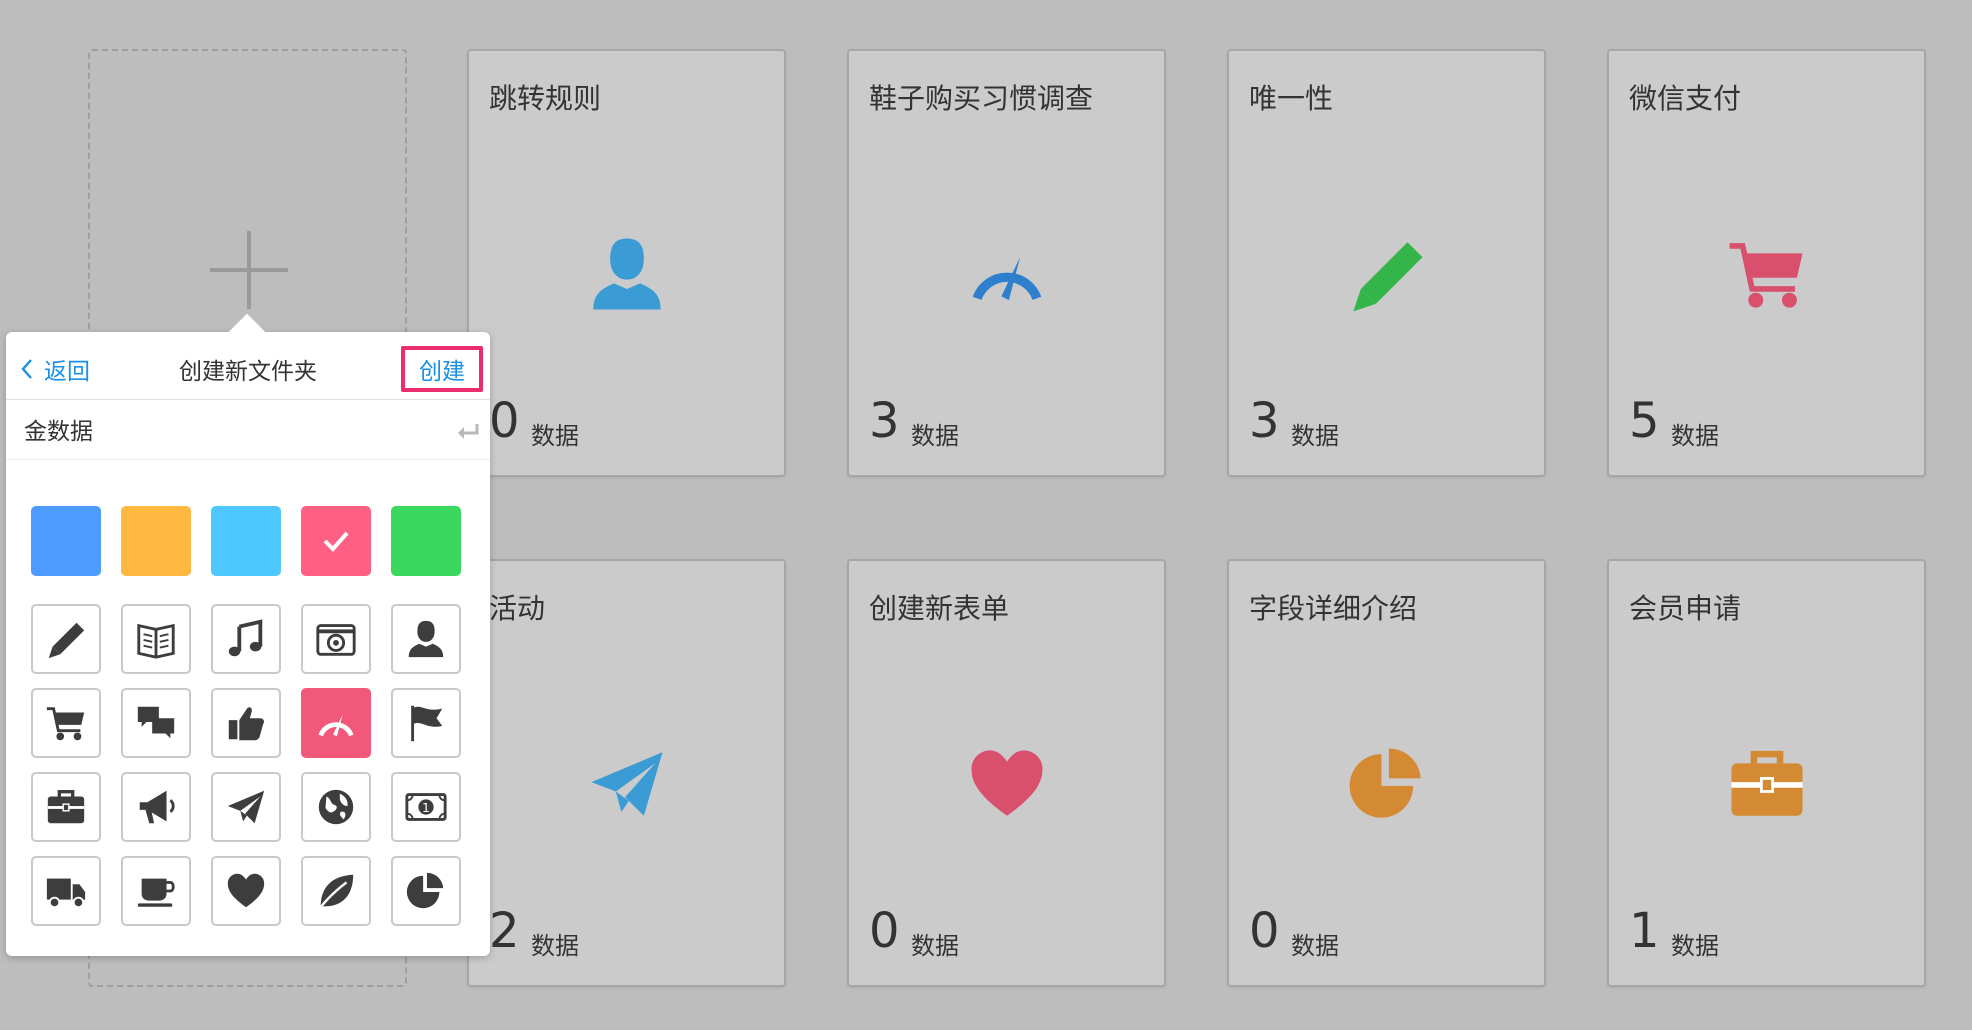 Image resolution: width=1972 pixels, height=1030 pixels. Describe the element at coordinates (545, 98) in the screenshot. I see `card-title: 跳转规则` at that location.